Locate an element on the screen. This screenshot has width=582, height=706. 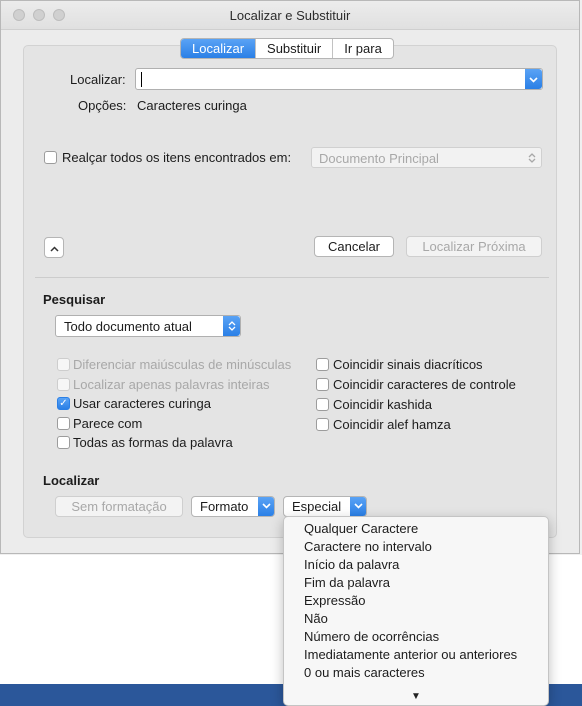
menu-item-inicio-da-palavra: Início da palavra is located at coordinates (351, 564).